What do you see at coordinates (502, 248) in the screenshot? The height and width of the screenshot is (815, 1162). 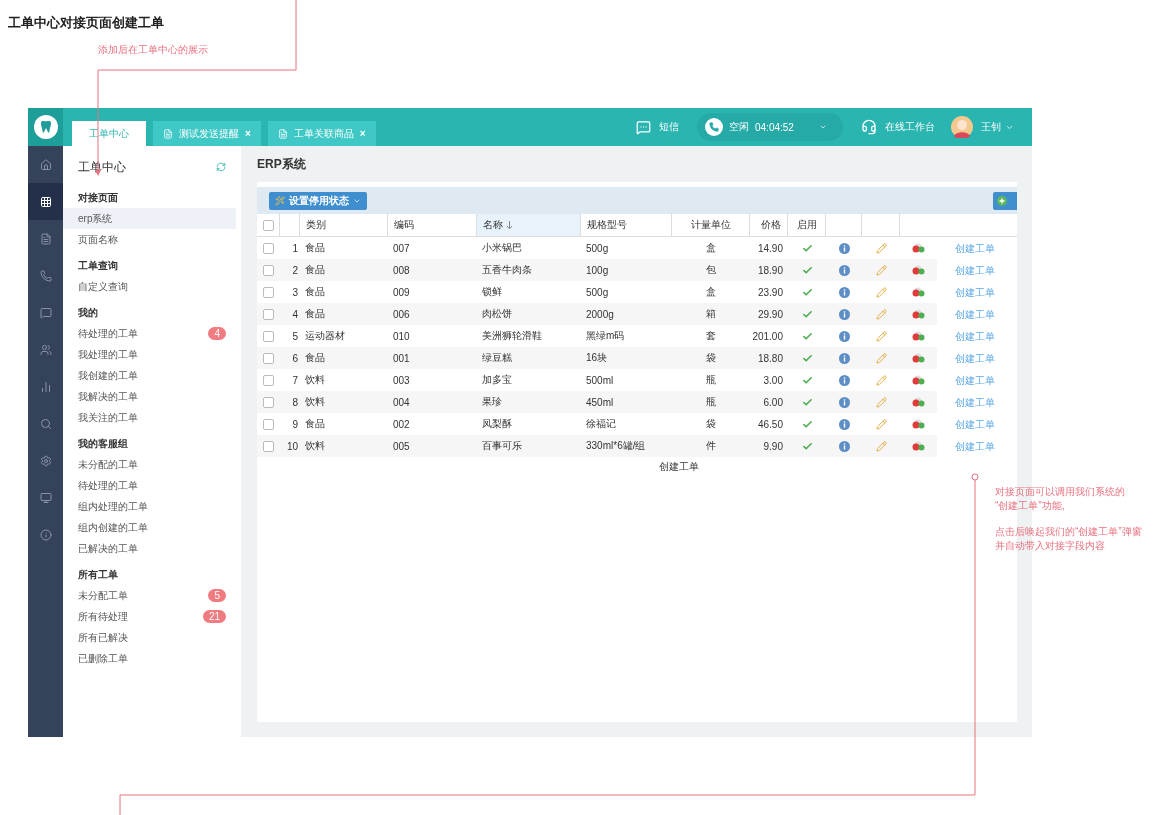 I see `table-cell-text: 小米锅巴` at bounding box center [502, 248].